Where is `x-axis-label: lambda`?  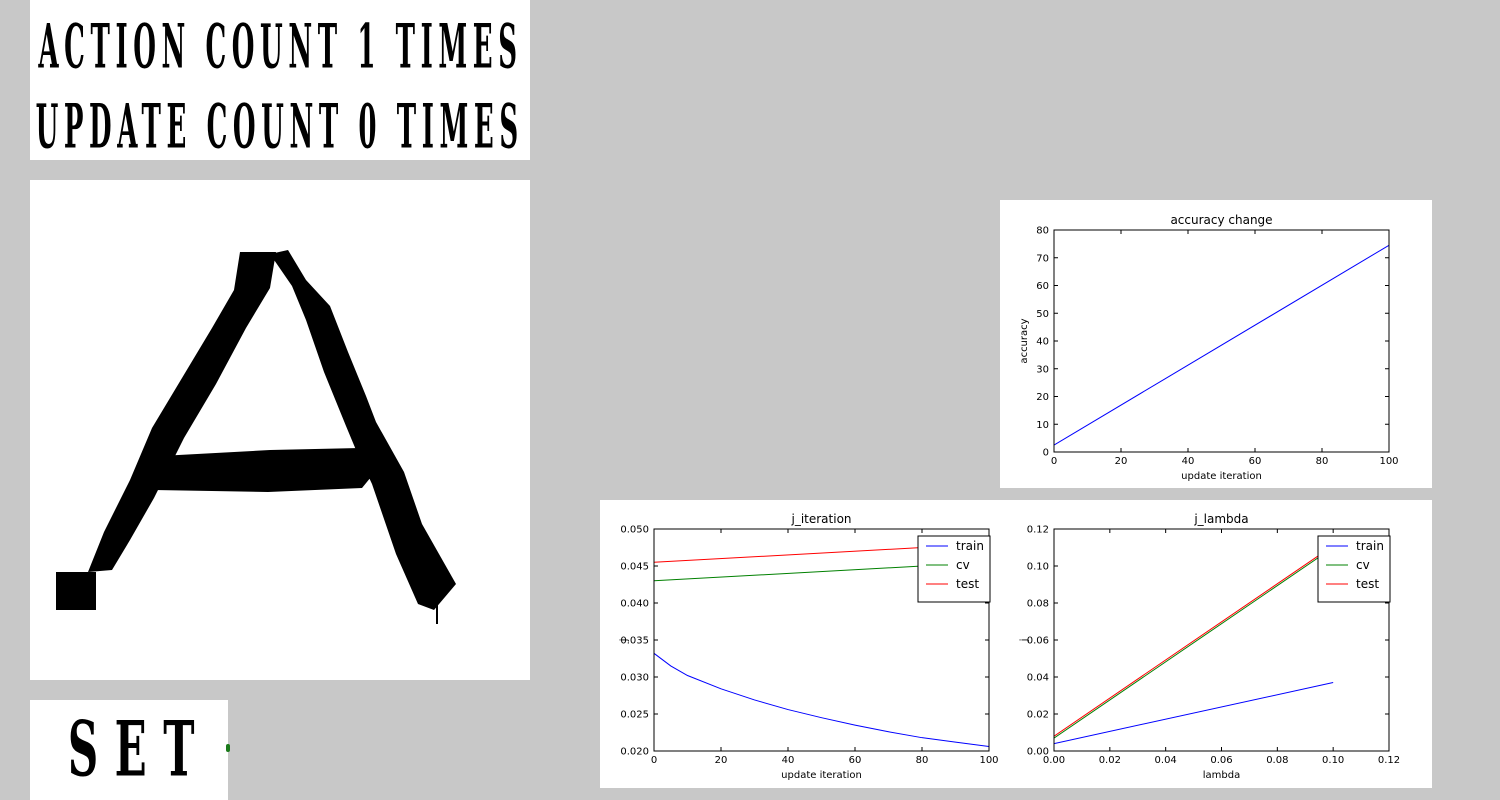 x-axis-label: lambda is located at coordinates (1221, 775).